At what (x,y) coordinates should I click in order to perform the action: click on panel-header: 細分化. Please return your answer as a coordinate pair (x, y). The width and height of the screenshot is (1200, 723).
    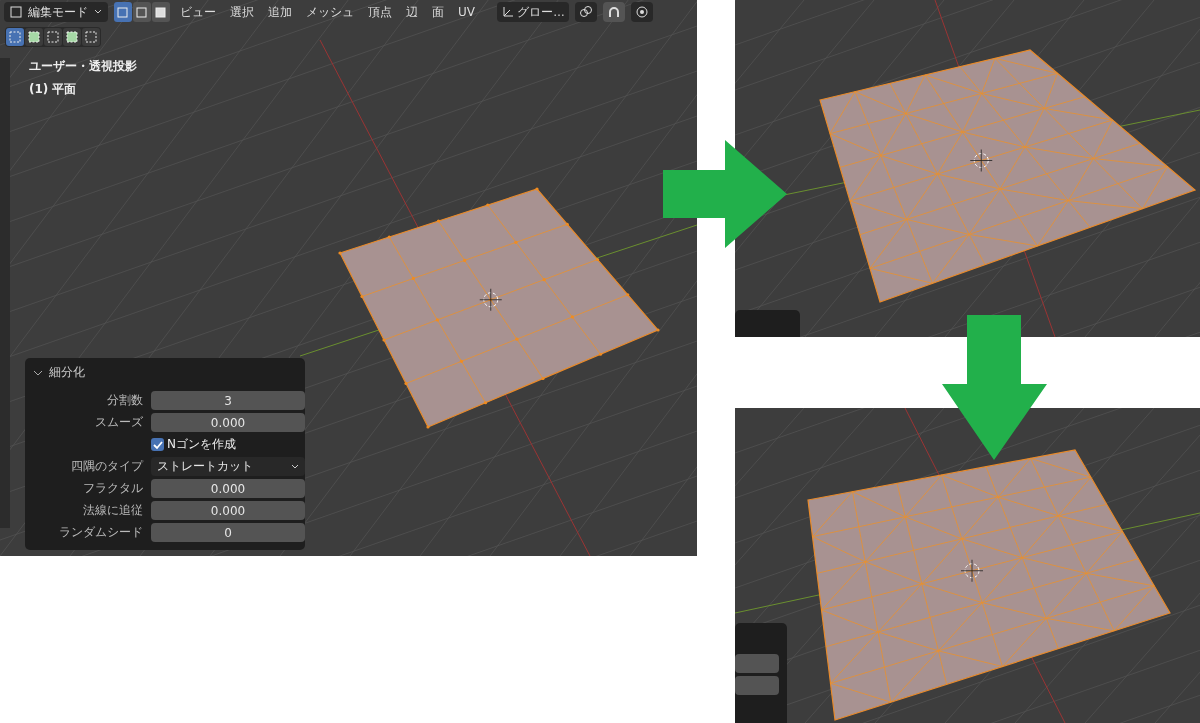
    Looking at the image, I should click on (59, 372).